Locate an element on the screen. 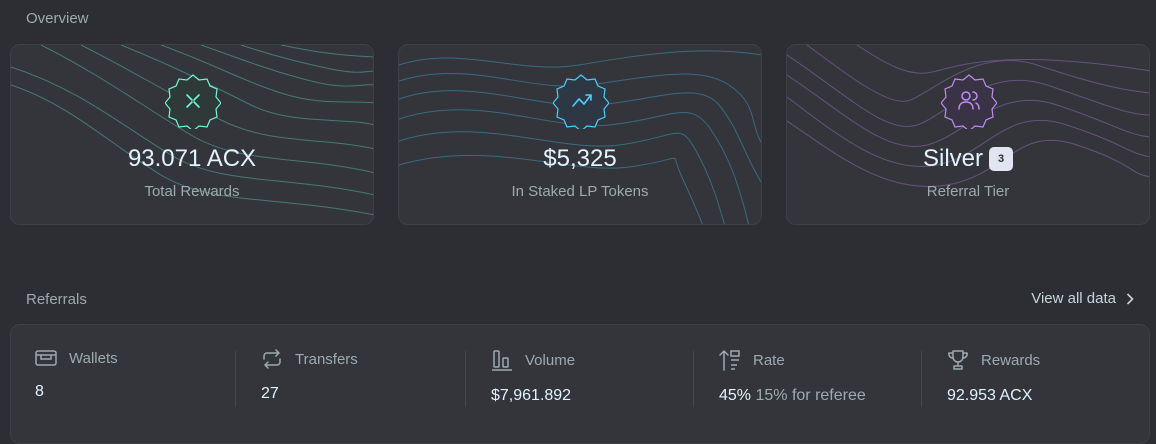  stat-wallets-label: Wallets is located at coordinates (93, 358).